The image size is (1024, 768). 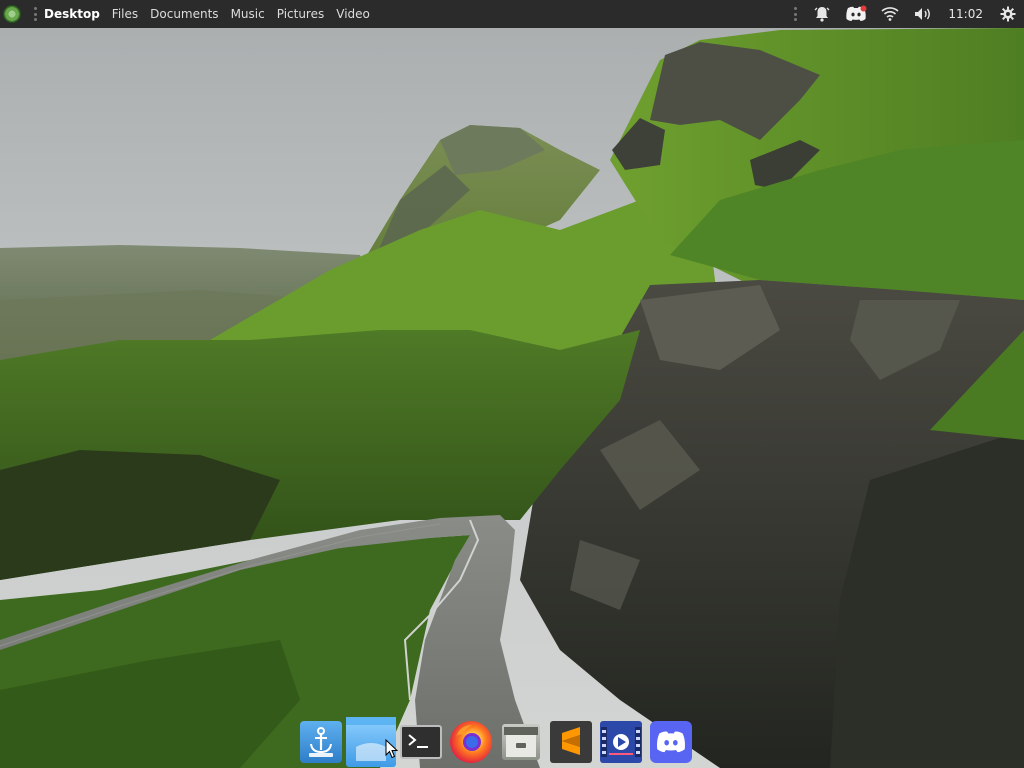 I want to click on dock-item-firefox, so click(x=471, y=742).